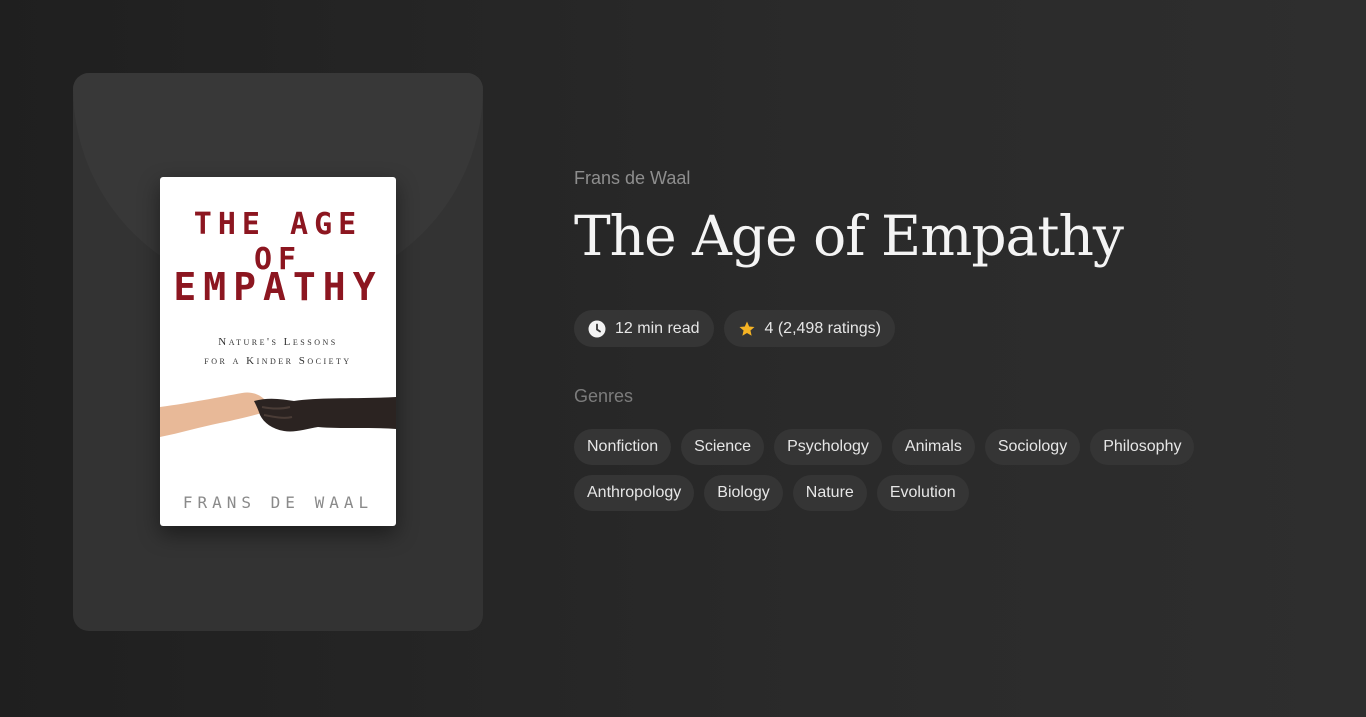 This screenshot has height=717, width=1366. I want to click on rating-text: 4 (2,498 ratings), so click(823, 328).